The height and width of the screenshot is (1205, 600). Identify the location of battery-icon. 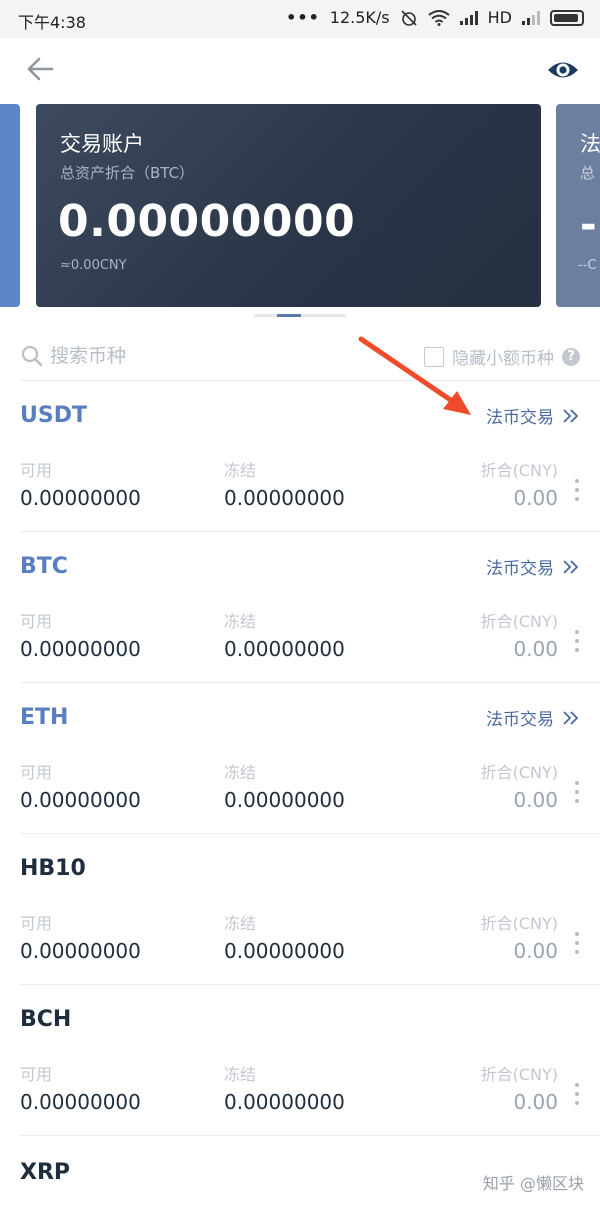
(567, 17).